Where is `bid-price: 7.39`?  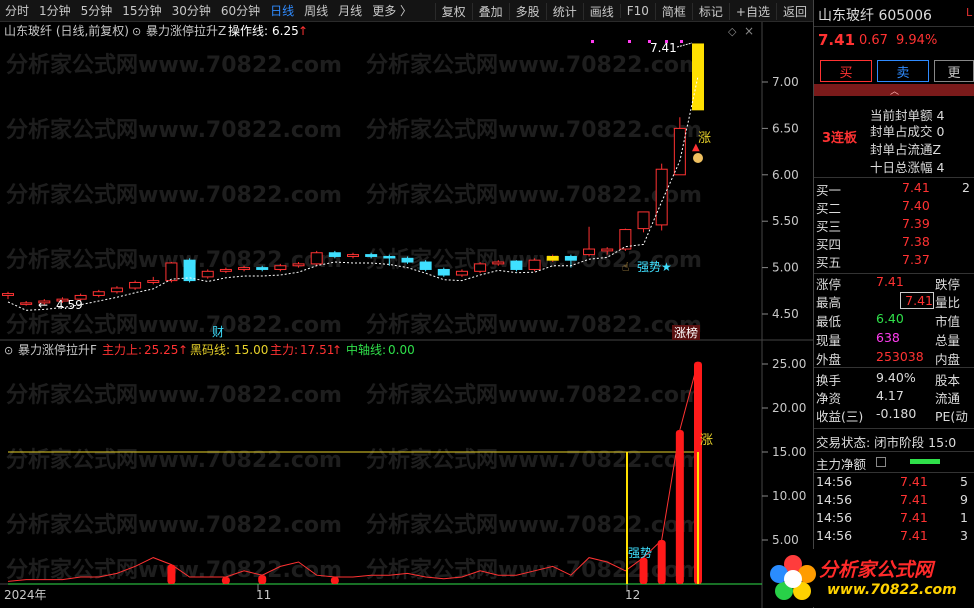
bid-price: 7.39 is located at coordinates (916, 223).